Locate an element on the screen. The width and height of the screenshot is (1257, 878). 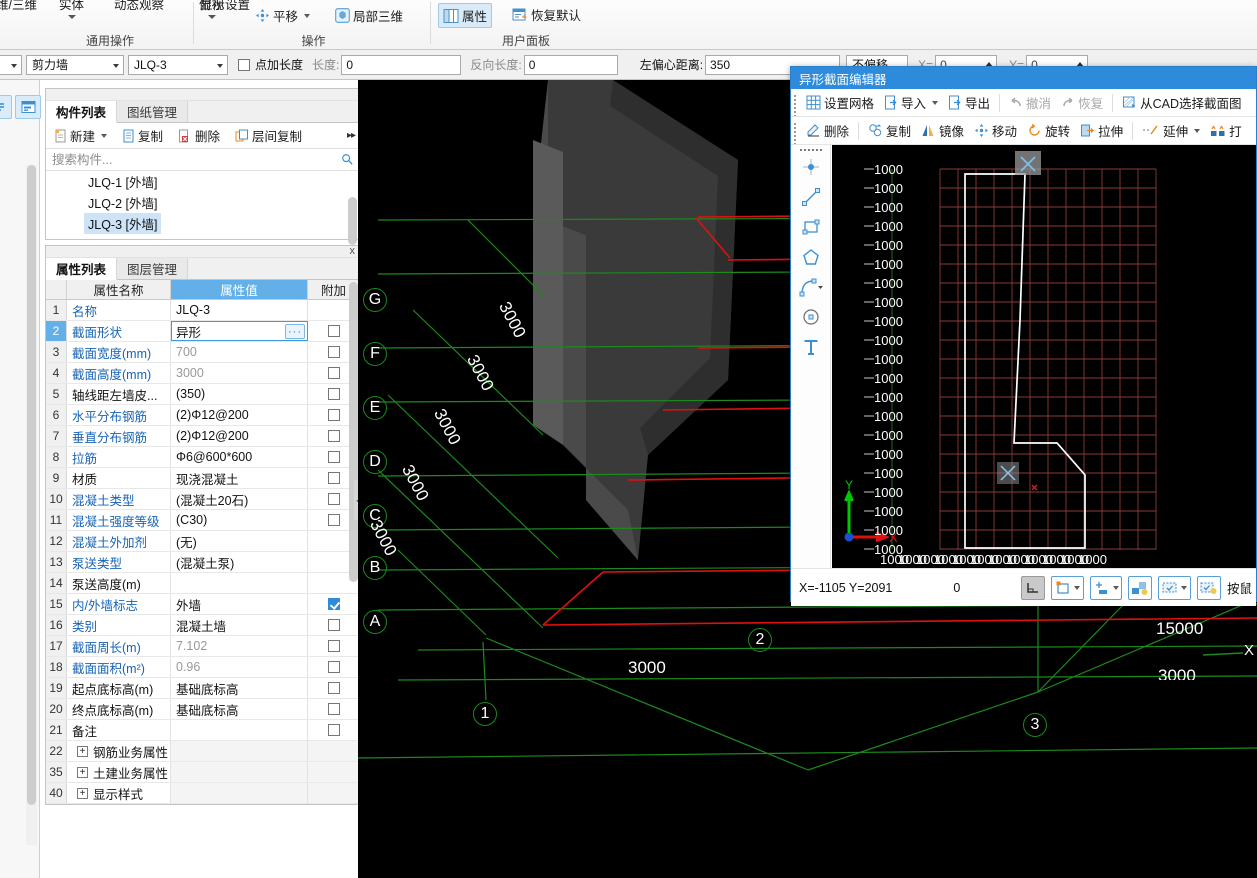
member-combo: JLQ-3 is located at coordinates (178, 64).